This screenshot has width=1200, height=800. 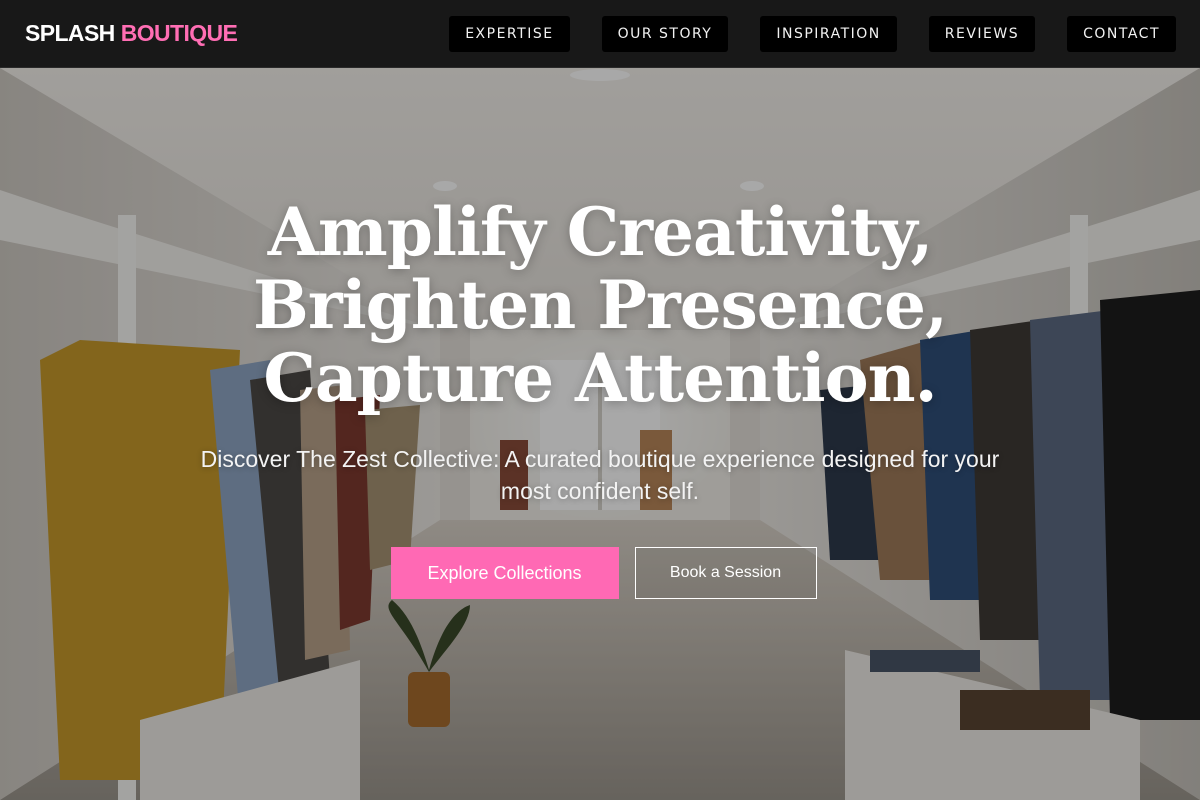 What do you see at coordinates (982, 33) in the screenshot?
I see `nav-link-reviews: REVIEWS` at bounding box center [982, 33].